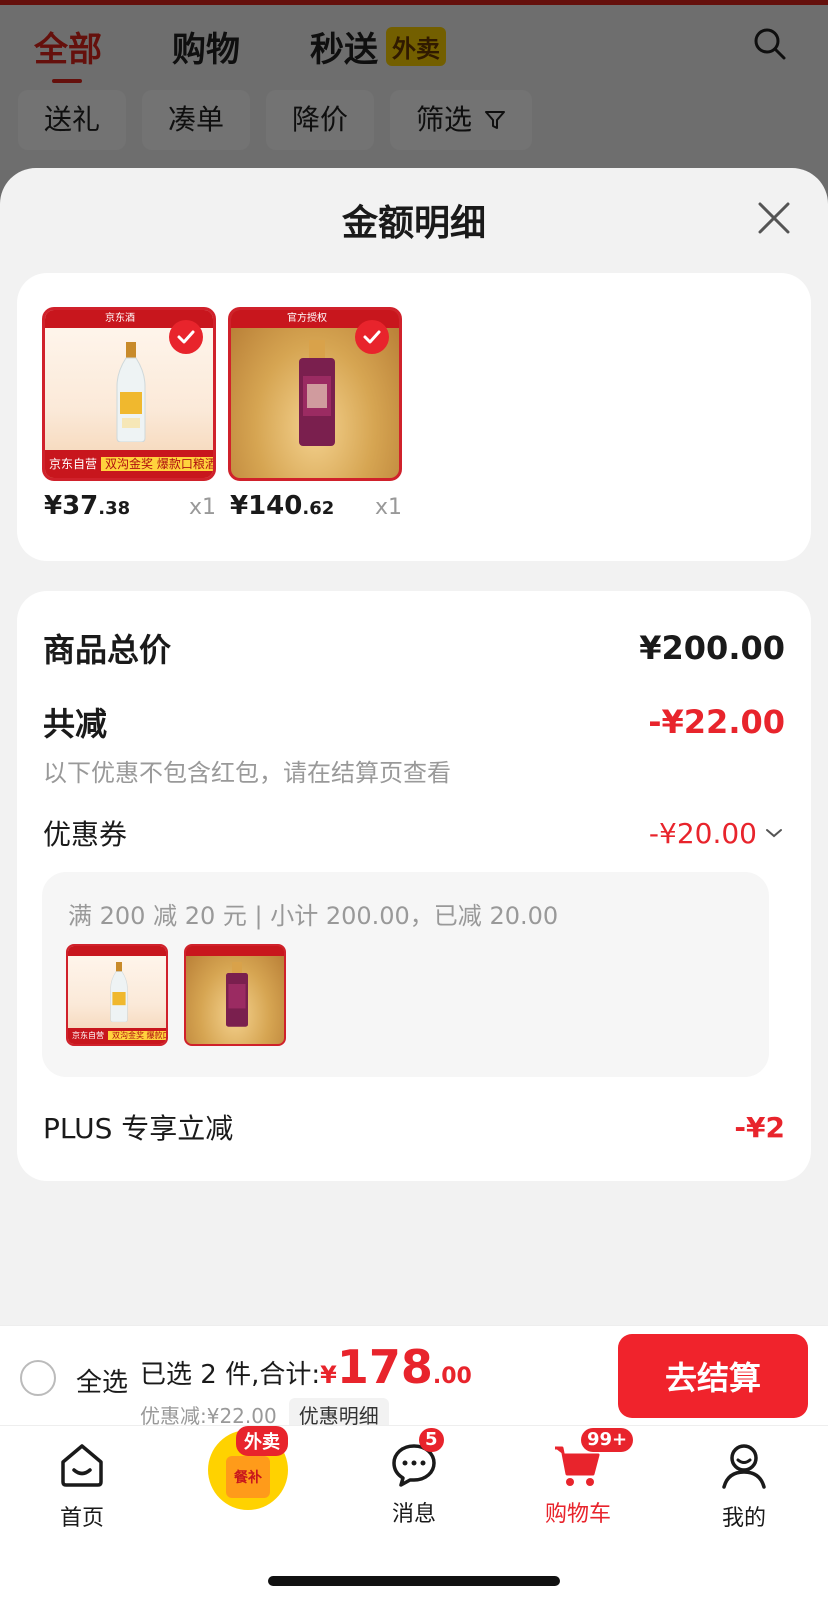  What do you see at coordinates (38, 1378) in the screenshot?
I see `select-all-radio` at bounding box center [38, 1378].